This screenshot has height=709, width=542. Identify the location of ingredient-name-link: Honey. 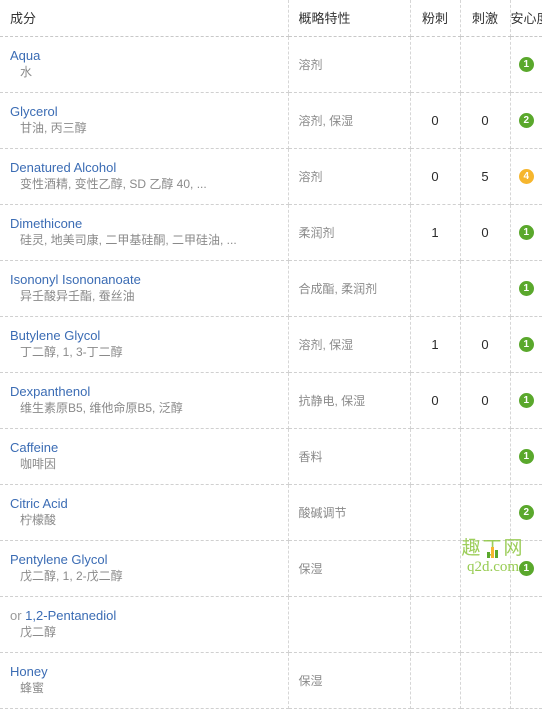
(149, 671).